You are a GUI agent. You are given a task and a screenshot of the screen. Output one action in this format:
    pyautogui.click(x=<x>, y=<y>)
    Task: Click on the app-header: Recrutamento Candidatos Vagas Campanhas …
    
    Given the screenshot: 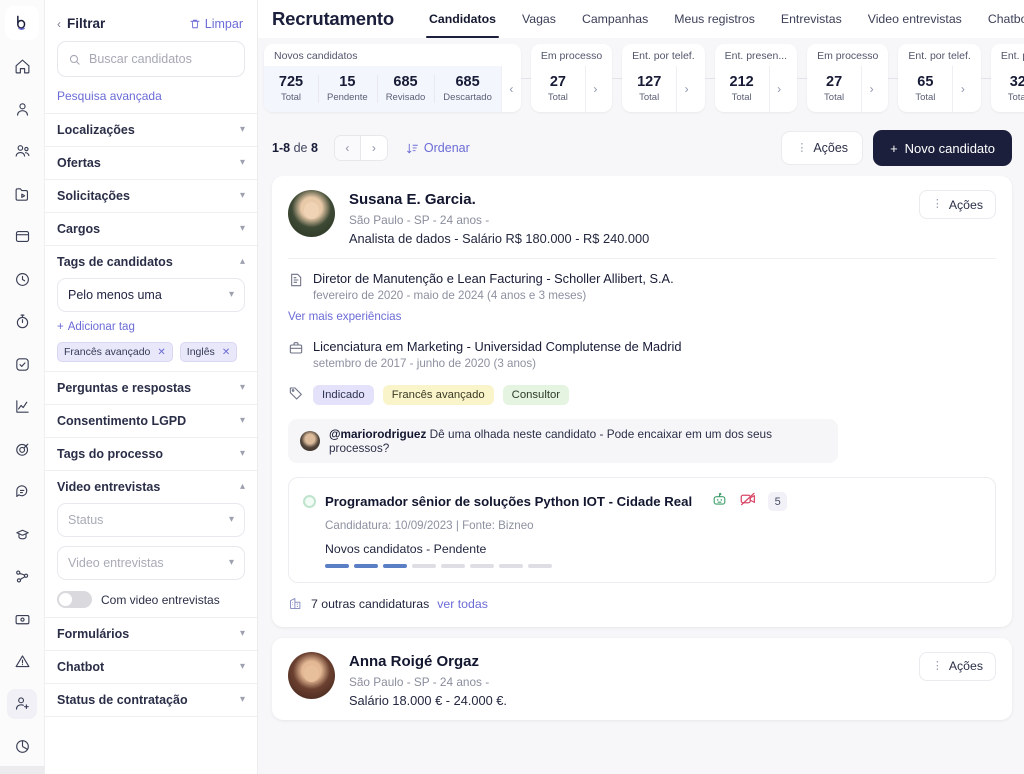 What is the action you would take?
    pyautogui.click(x=641, y=19)
    